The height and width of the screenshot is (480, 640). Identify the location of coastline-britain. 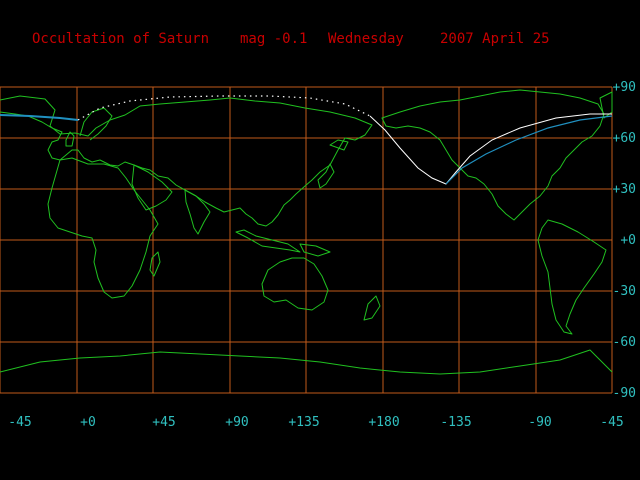
(70, 139).